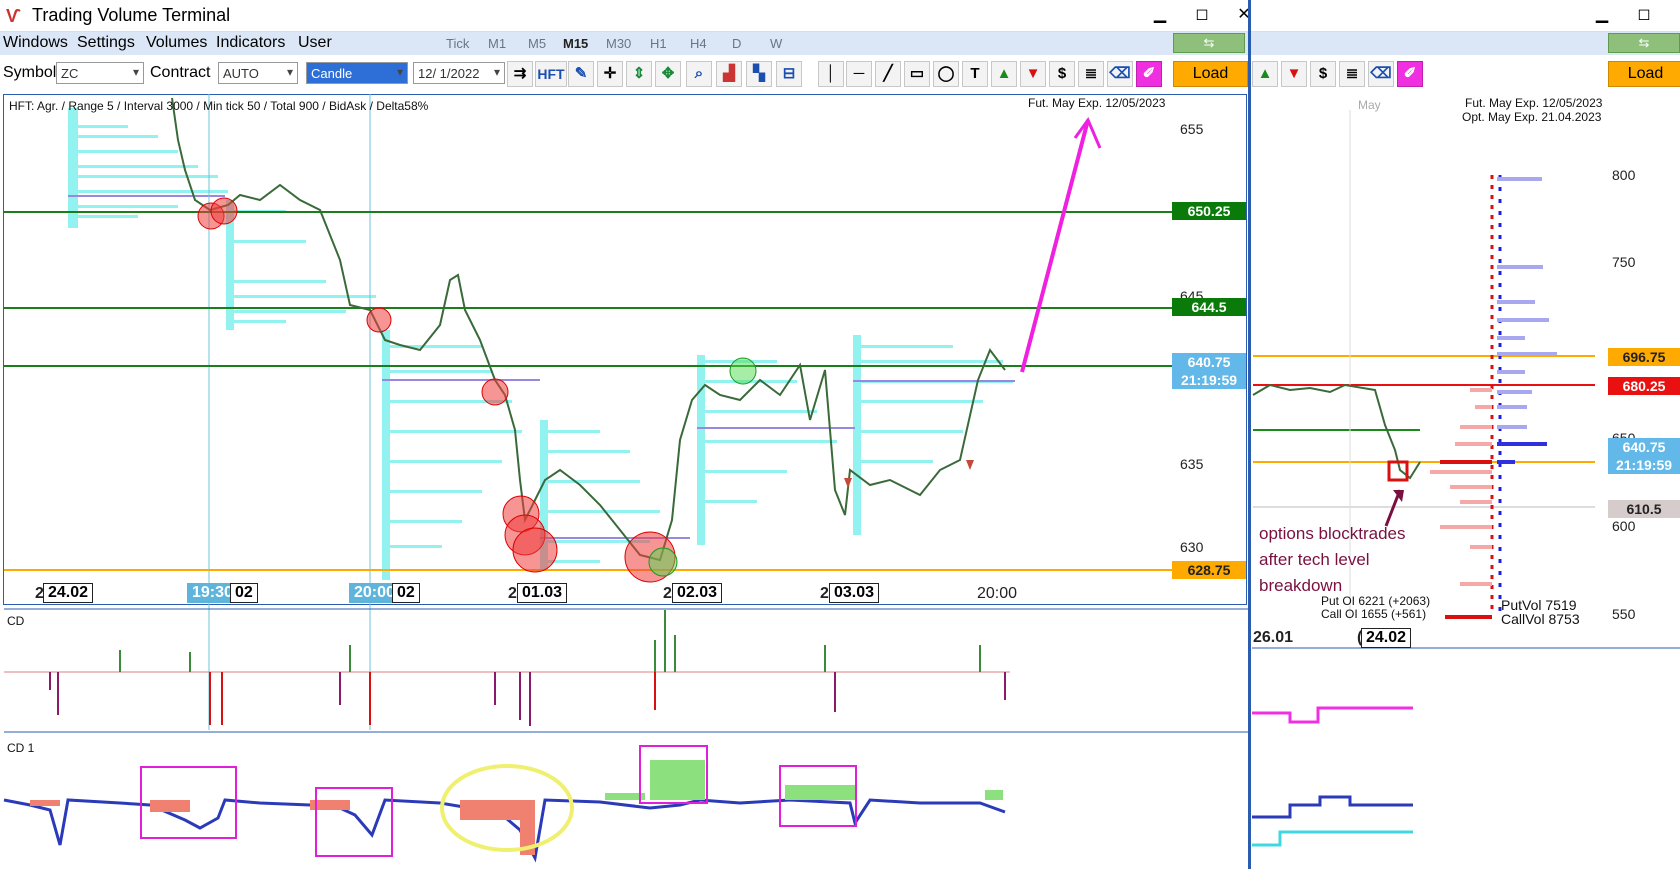 This screenshot has height=869, width=1680. What do you see at coordinates (1209, 380) in the screenshot?
I see `countdown-tag: 21:19:59` at bounding box center [1209, 380].